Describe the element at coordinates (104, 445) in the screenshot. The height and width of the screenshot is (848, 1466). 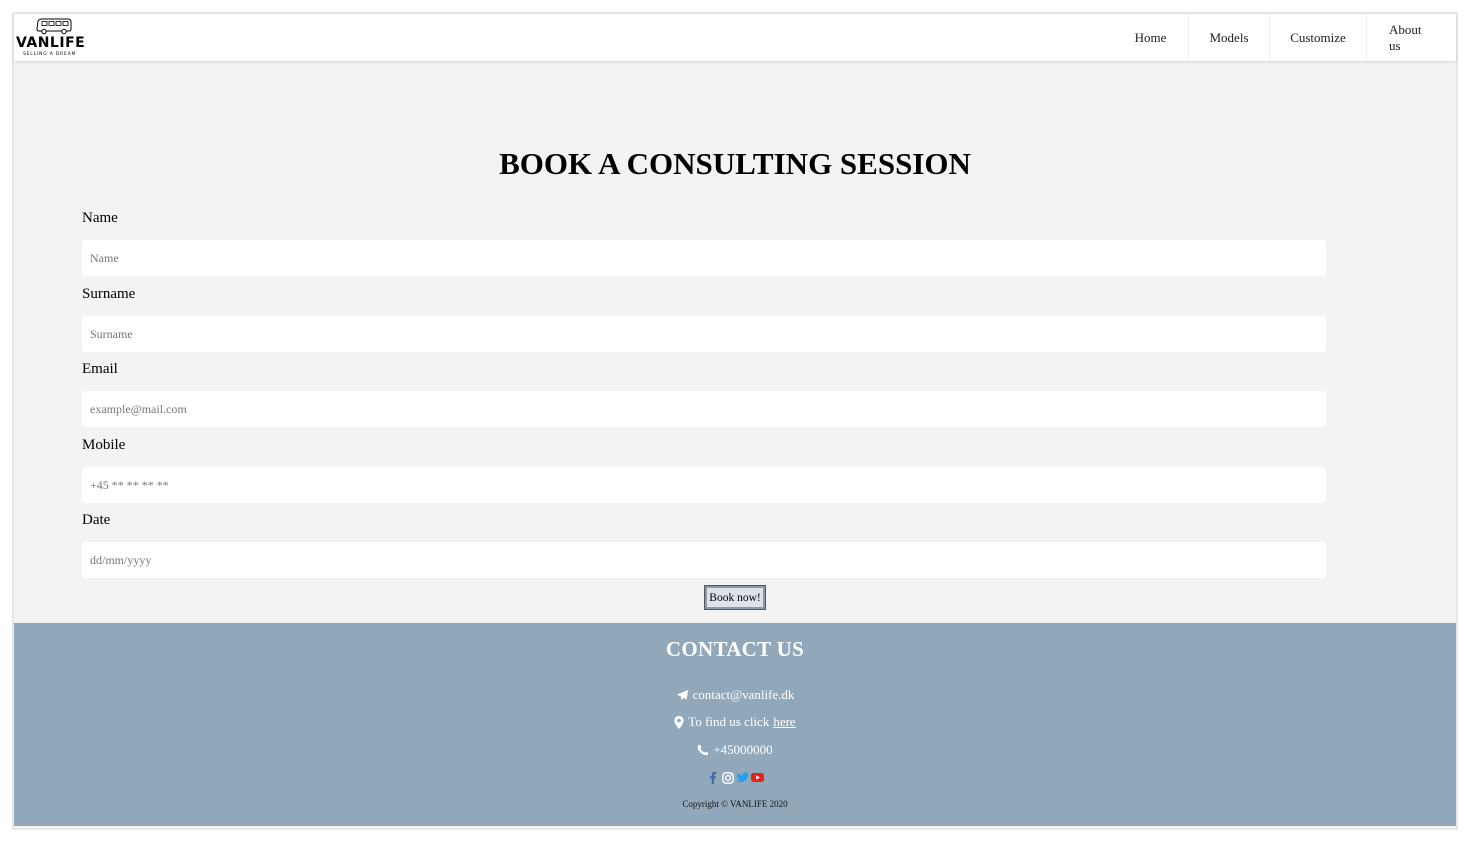
I see `mobile-label: Mobile` at that location.